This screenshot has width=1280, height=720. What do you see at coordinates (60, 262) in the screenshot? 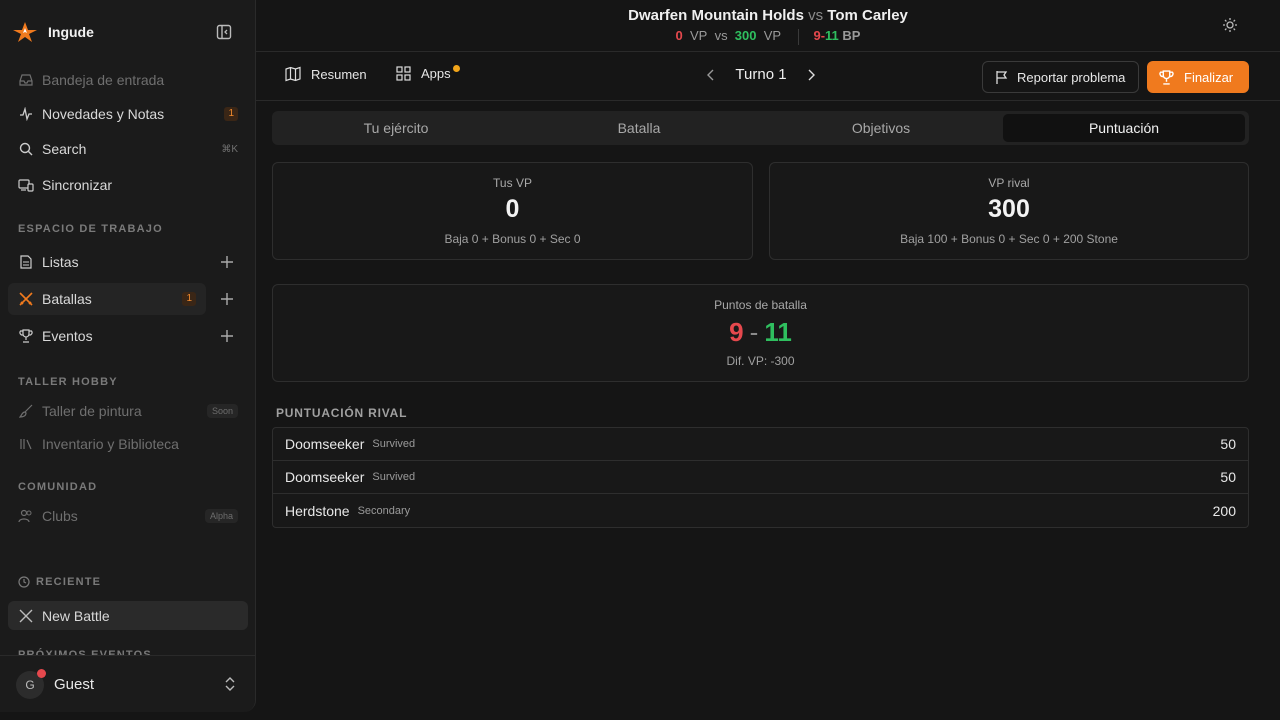
I see `sidebar-item-label: Listas` at bounding box center [60, 262].